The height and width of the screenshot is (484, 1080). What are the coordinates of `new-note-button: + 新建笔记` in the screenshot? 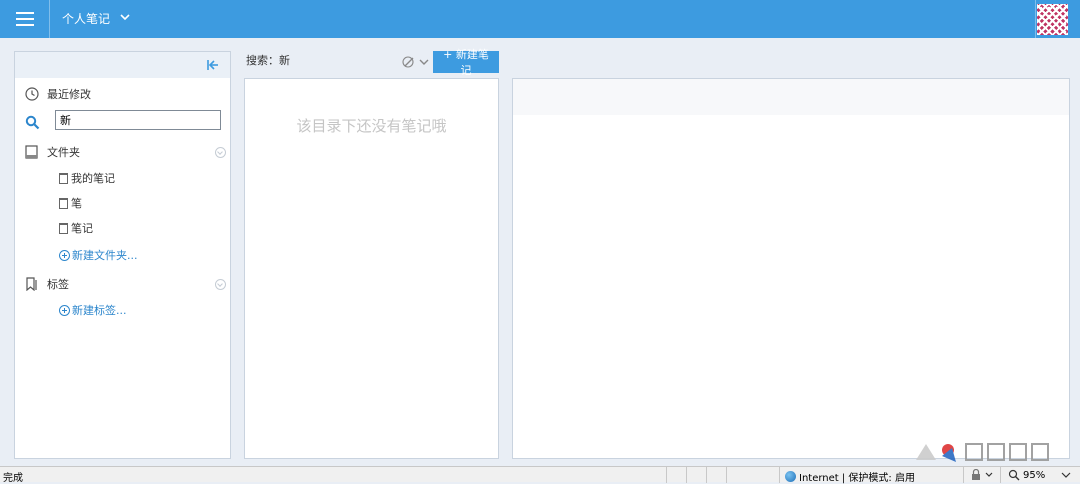 It's located at (466, 62).